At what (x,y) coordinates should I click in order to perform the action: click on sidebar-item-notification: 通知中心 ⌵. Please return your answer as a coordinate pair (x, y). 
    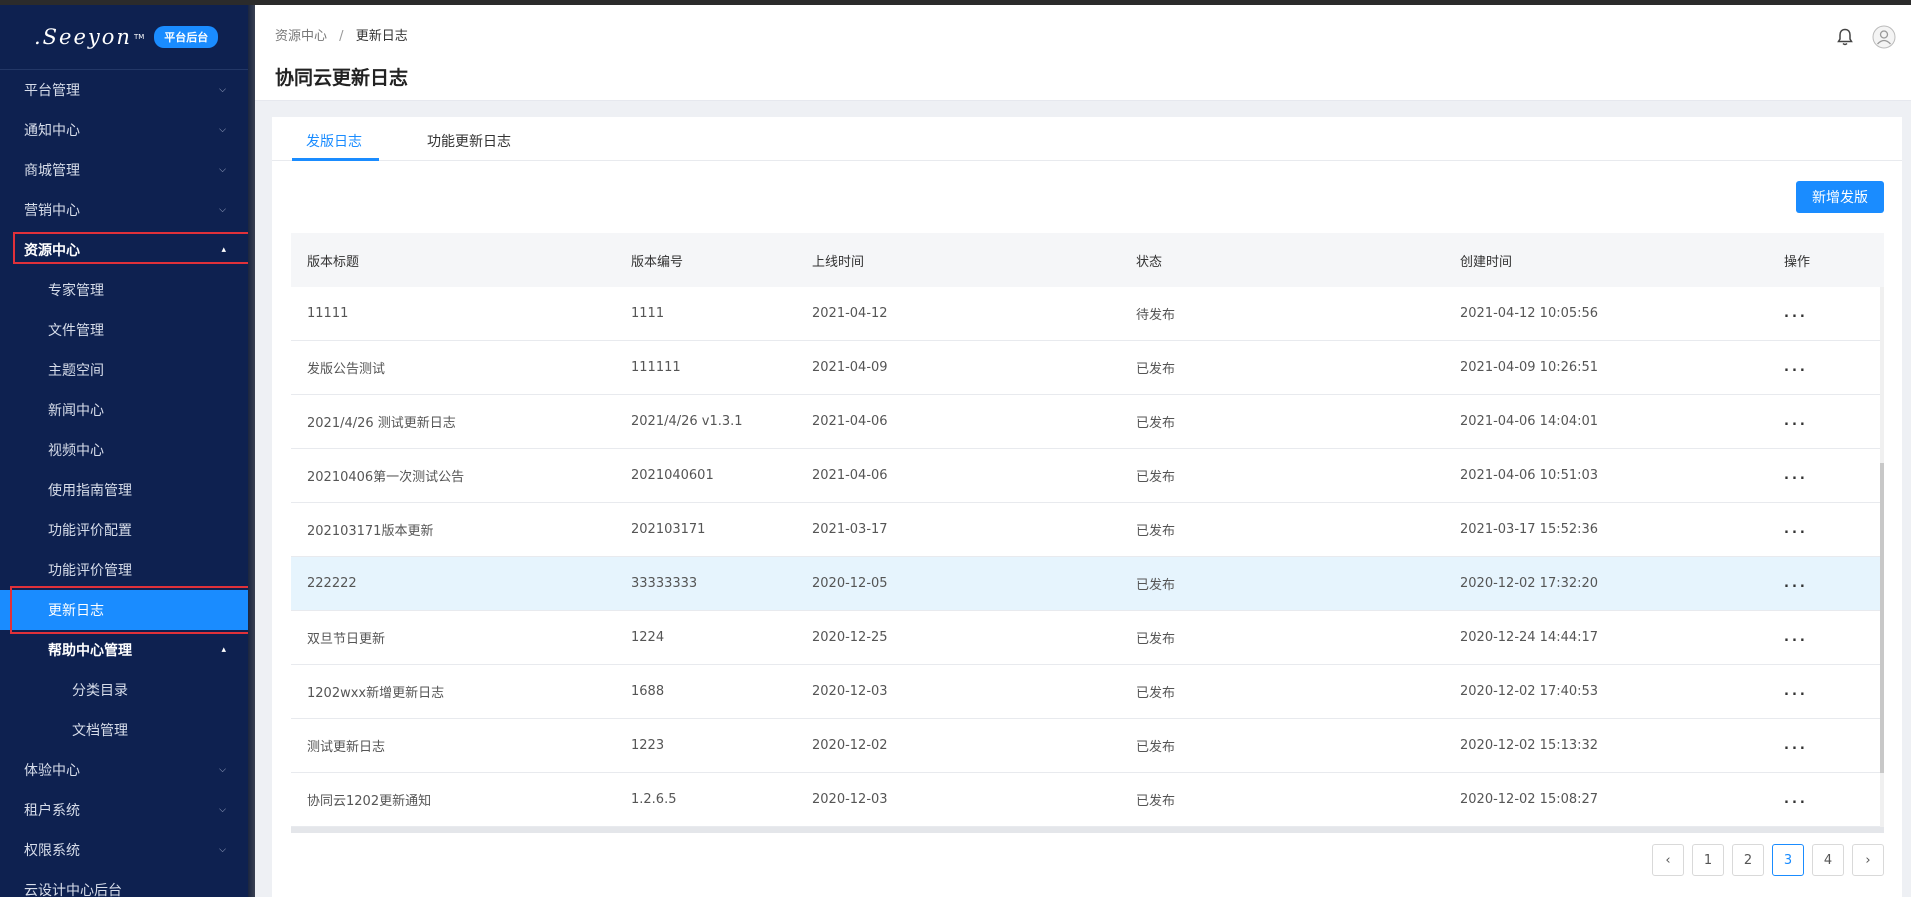
    Looking at the image, I should click on (124, 130).